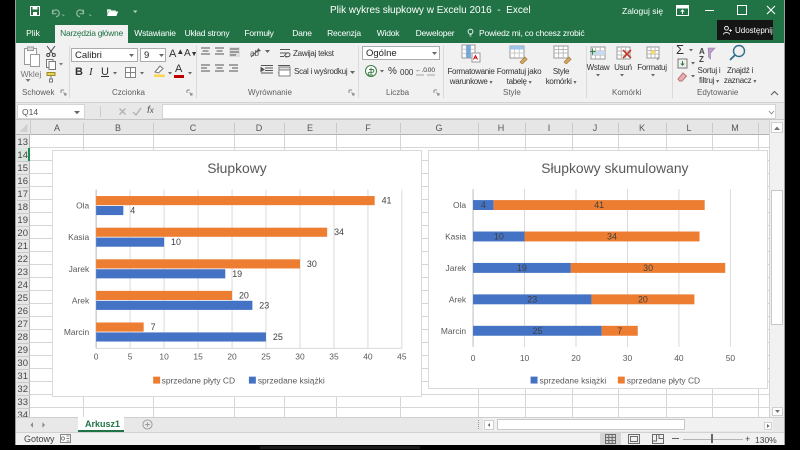 The image size is (800, 450). What do you see at coordinates (430, 70) in the screenshot?
I see `svg-text: .00` at bounding box center [430, 70].